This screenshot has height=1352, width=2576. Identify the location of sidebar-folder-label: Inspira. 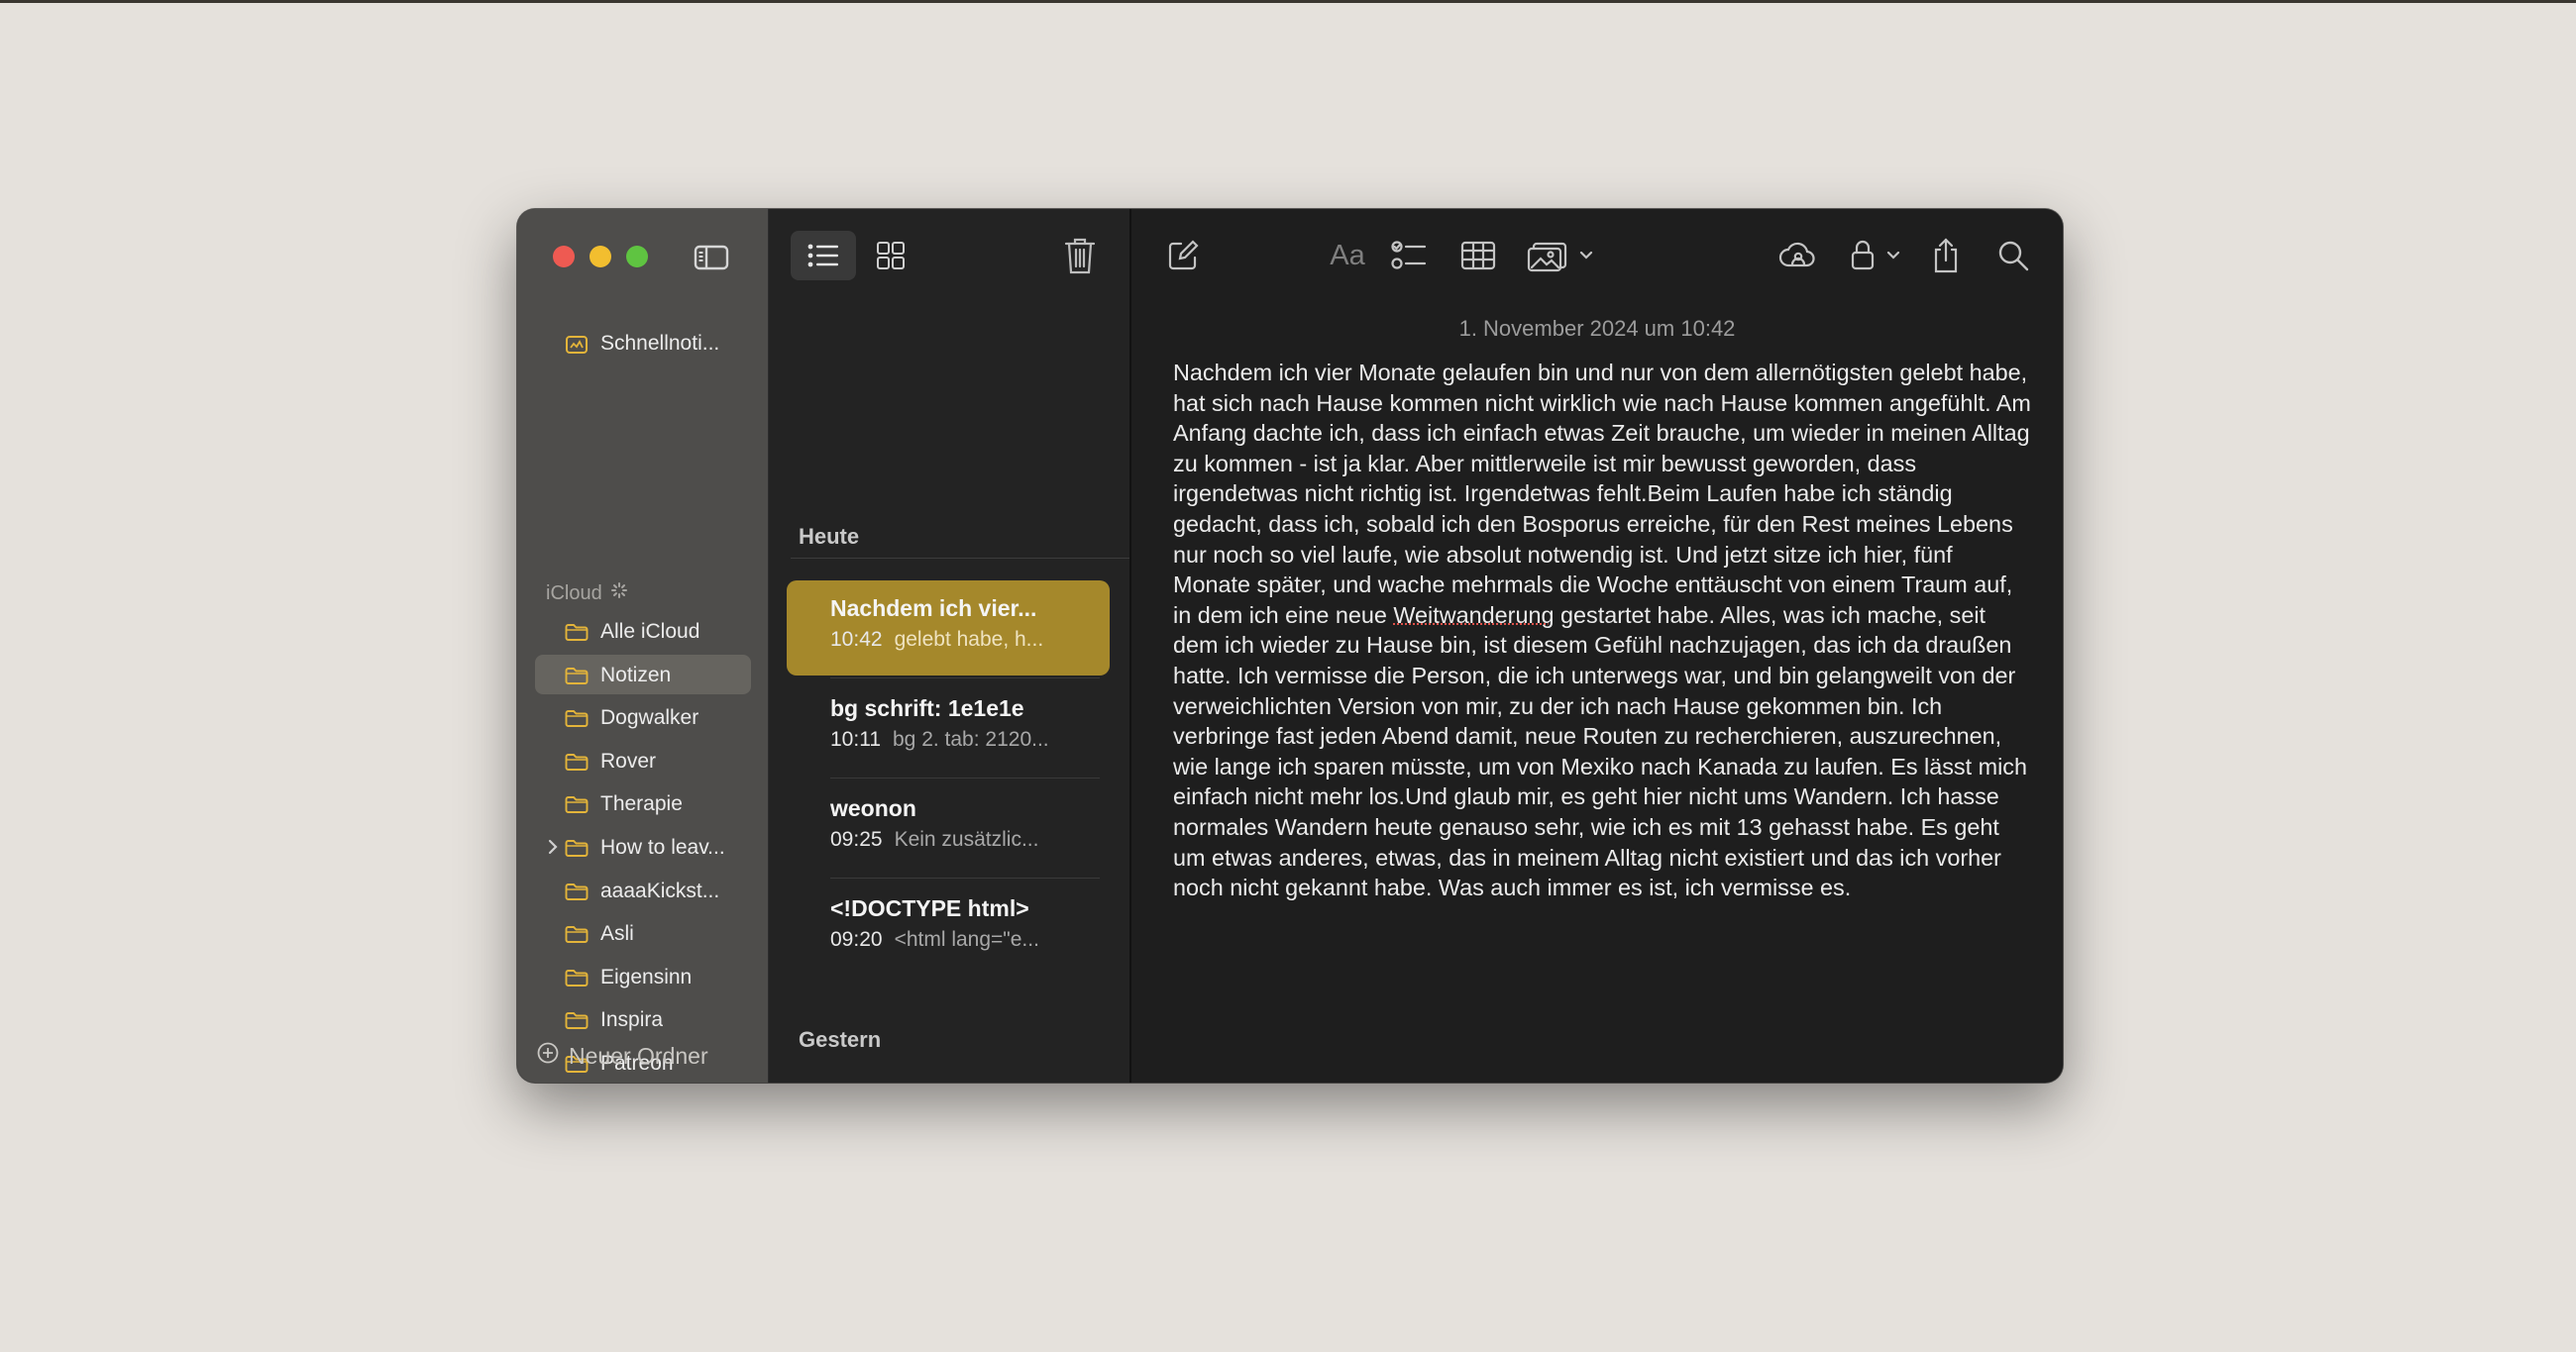
(632, 1020).